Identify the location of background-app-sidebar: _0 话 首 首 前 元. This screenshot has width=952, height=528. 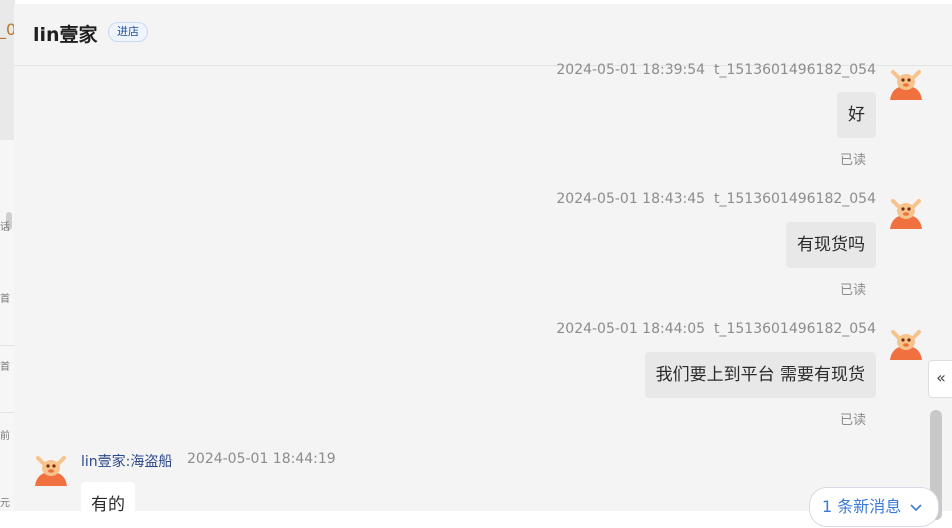
(7, 255).